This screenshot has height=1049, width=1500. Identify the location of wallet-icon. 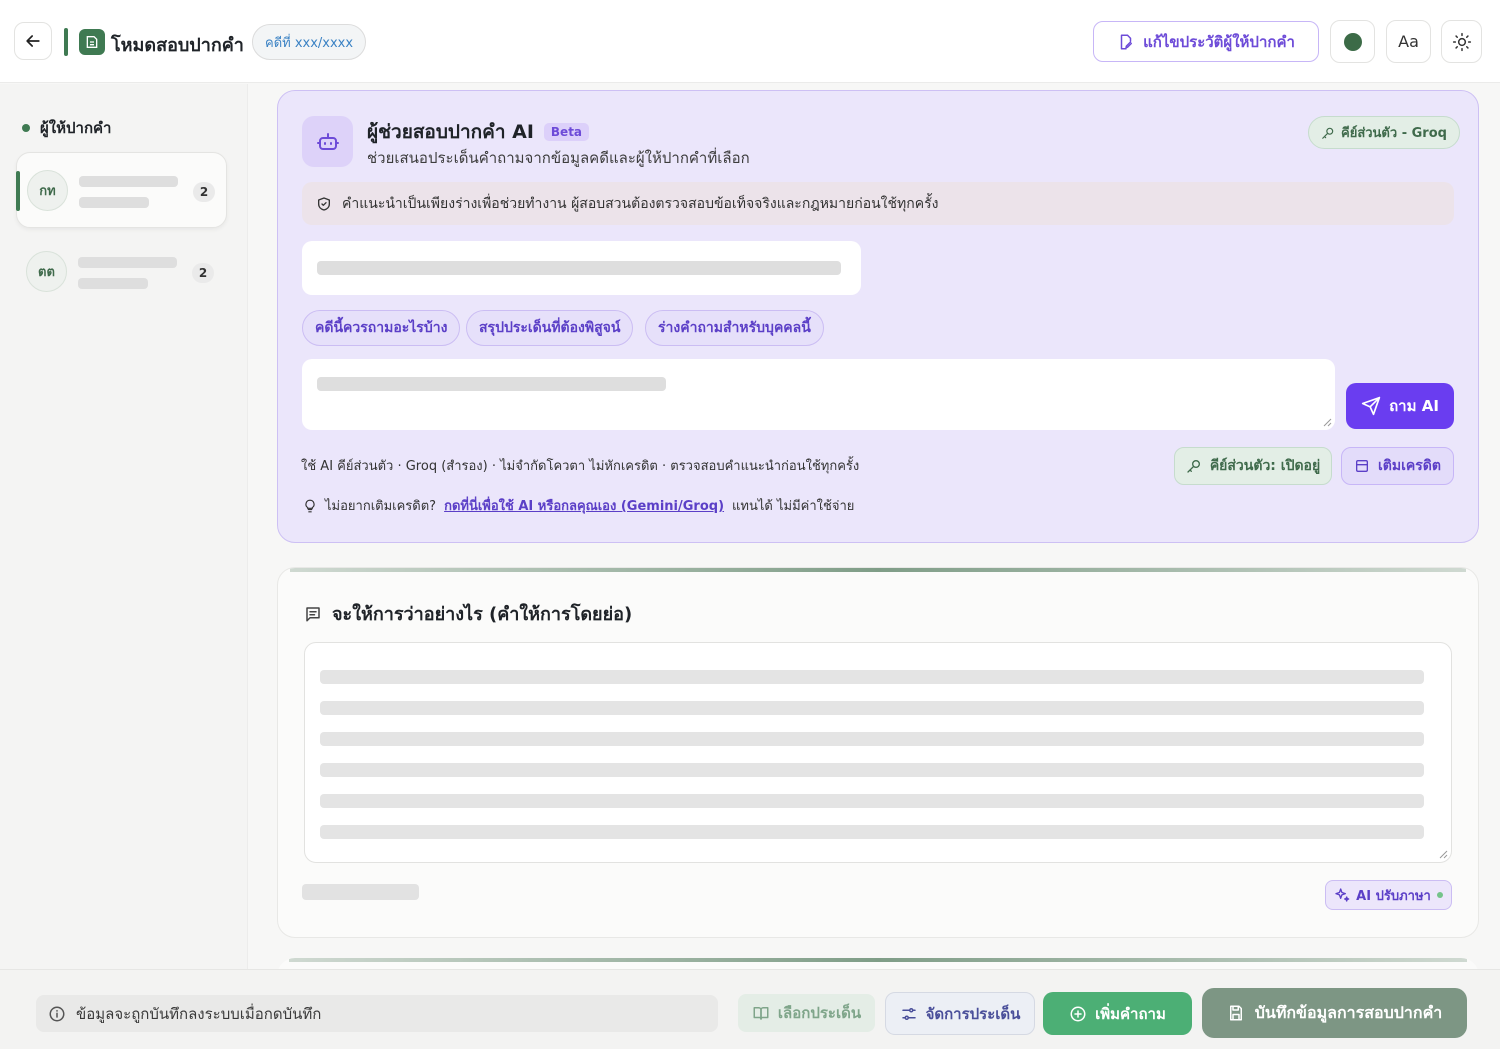
(1362, 466).